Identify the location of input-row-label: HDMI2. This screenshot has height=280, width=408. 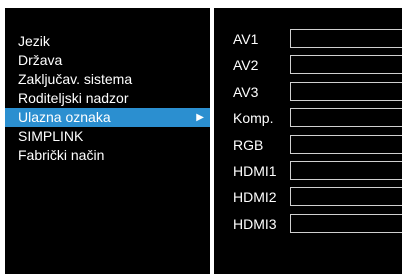
(255, 197).